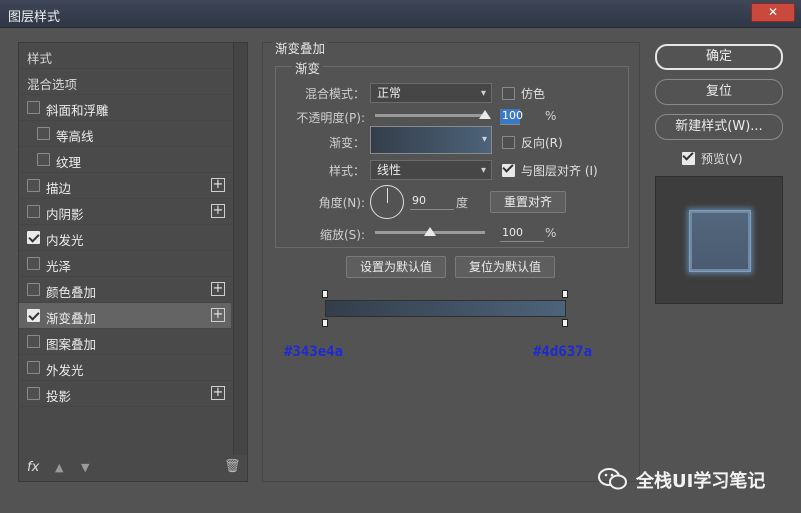 The height and width of the screenshot is (513, 801). Describe the element at coordinates (485, 114) in the screenshot. I see `opacity-slider-thumb` at that location.